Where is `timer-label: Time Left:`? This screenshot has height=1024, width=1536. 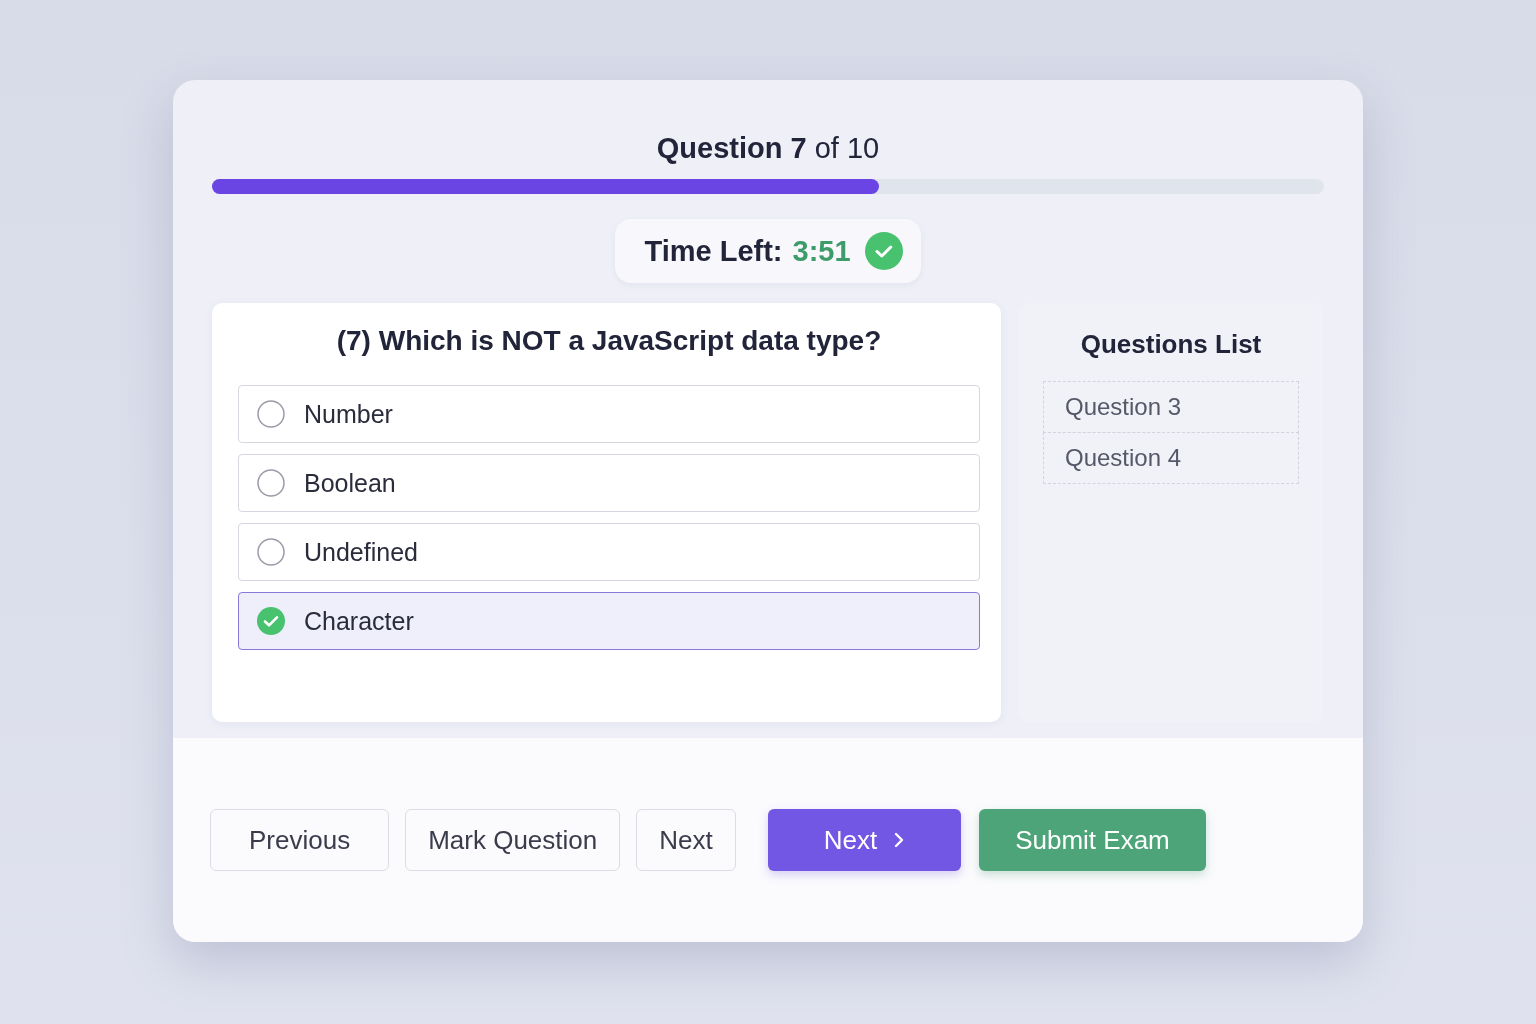
timer-label: Time Left: is located at coordinates (713, 251).